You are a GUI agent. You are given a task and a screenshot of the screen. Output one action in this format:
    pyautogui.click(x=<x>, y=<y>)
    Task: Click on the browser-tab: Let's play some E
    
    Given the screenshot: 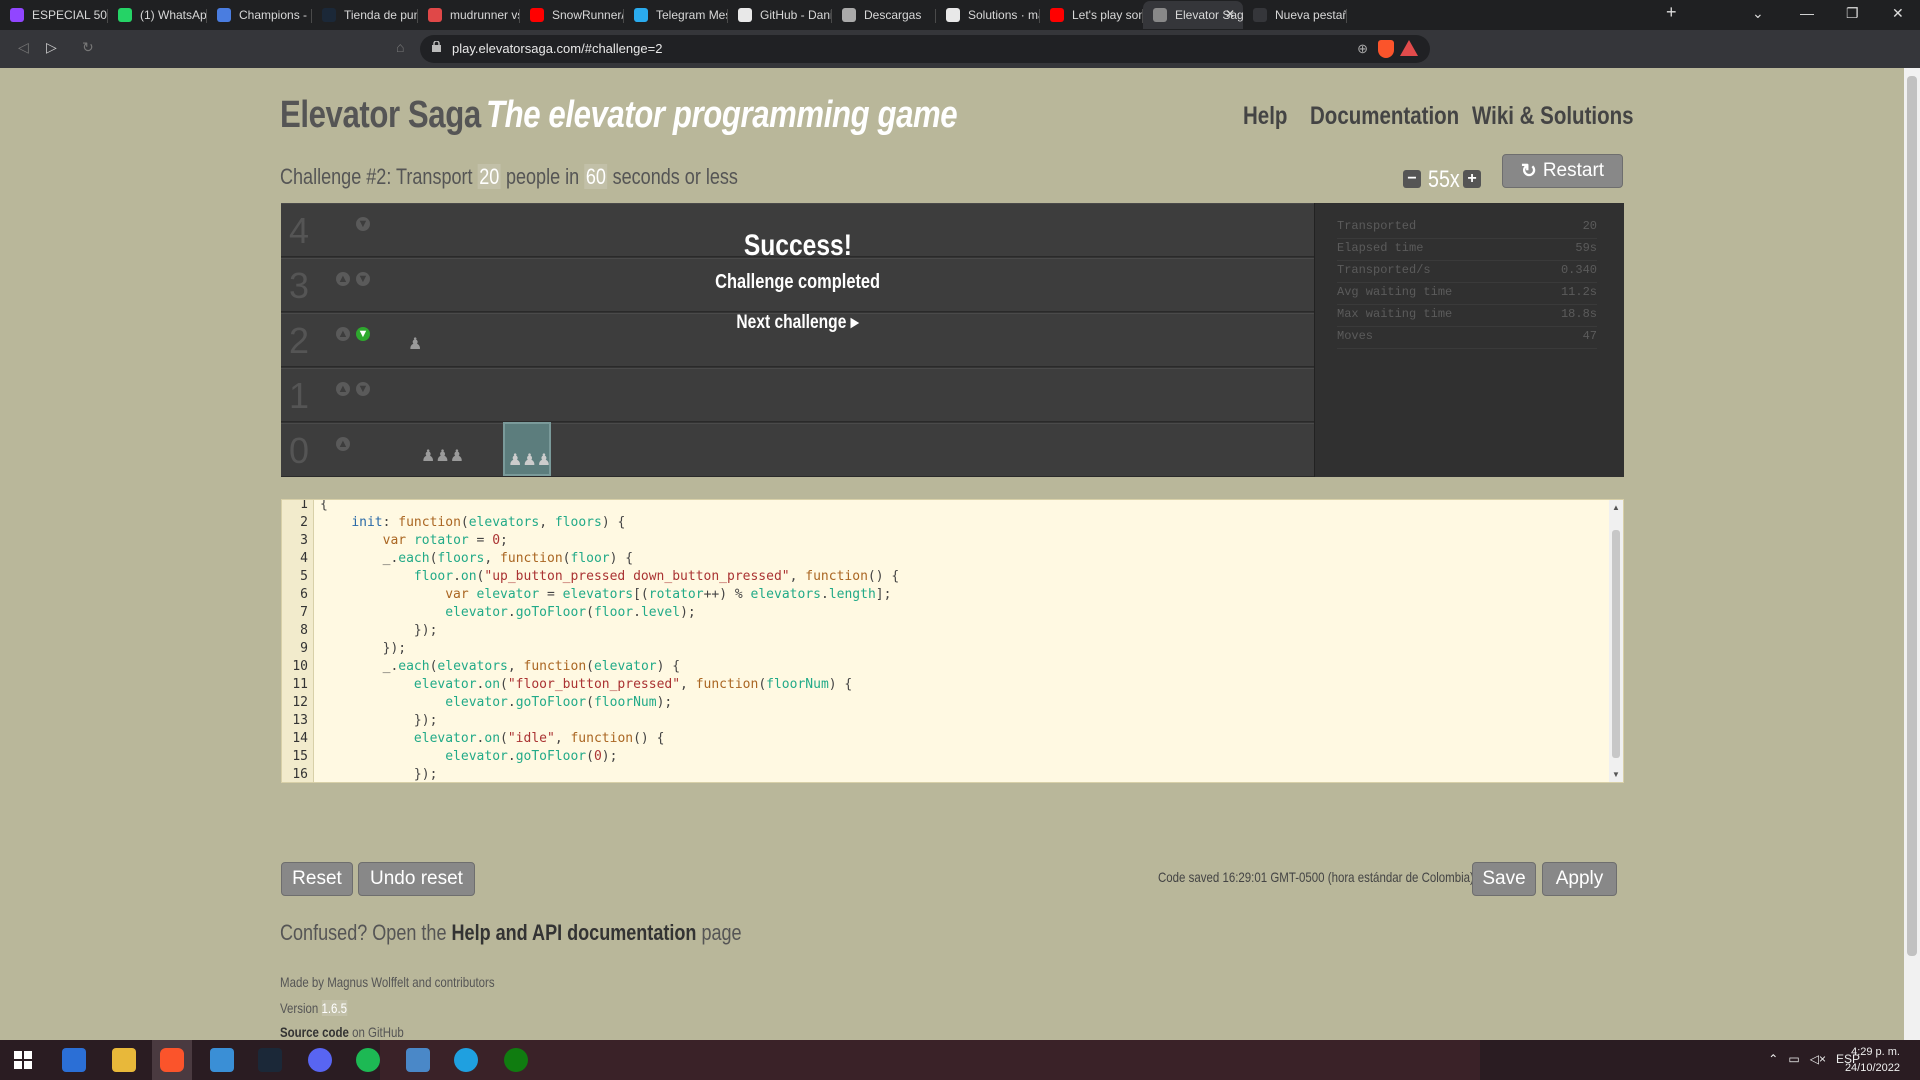 What is the action you would take?
    pyautogui.click(x=1091, y=15)
    